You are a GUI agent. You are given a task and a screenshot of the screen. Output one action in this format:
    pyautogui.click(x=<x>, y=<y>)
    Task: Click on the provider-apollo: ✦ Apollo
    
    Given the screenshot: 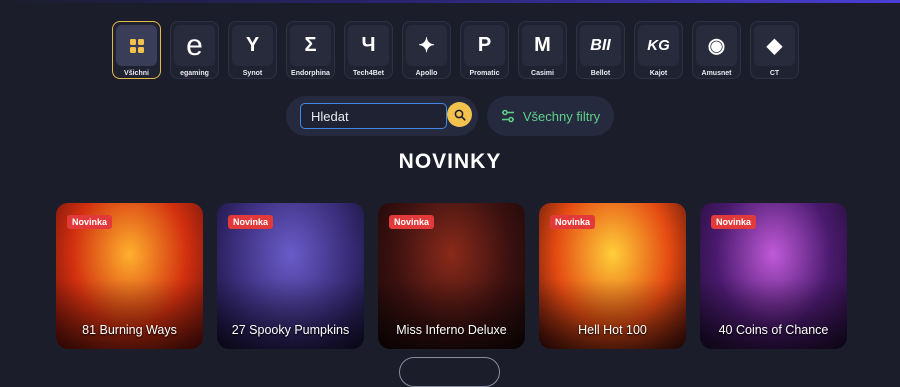 What is the action you would take?
    pyautogui.click(x=426, y=50)
    